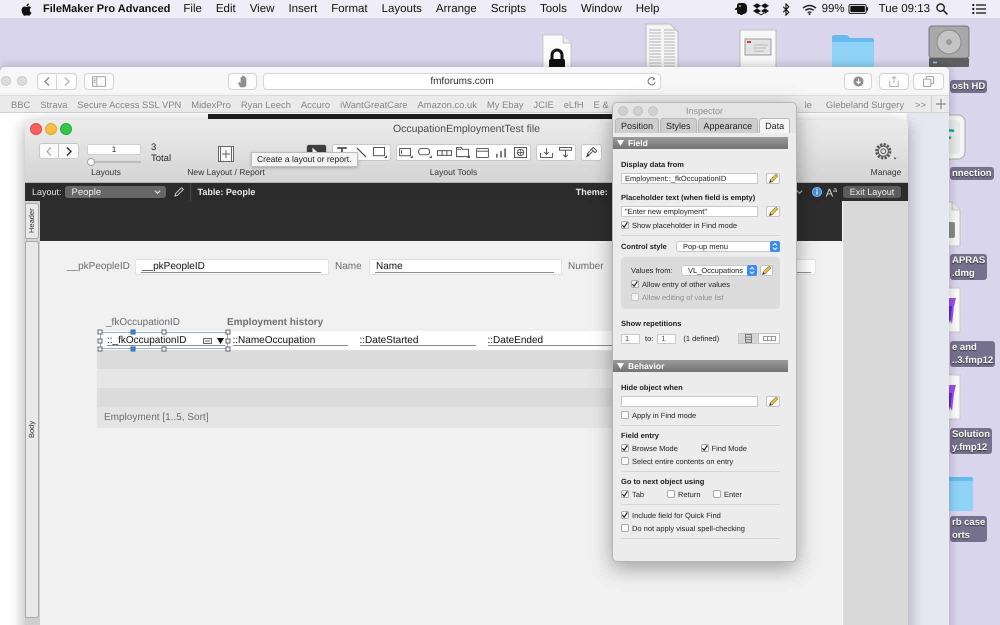 The height and width of the screenshot is (625, 1000). Describe the element at coordinates (466, 129) in the screenshot. I see `window-title: OccupationEmploymentTest file` at that location.